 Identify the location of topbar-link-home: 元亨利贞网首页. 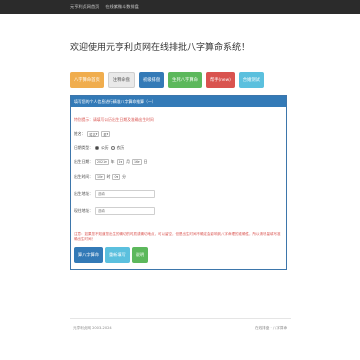
(84, 7).